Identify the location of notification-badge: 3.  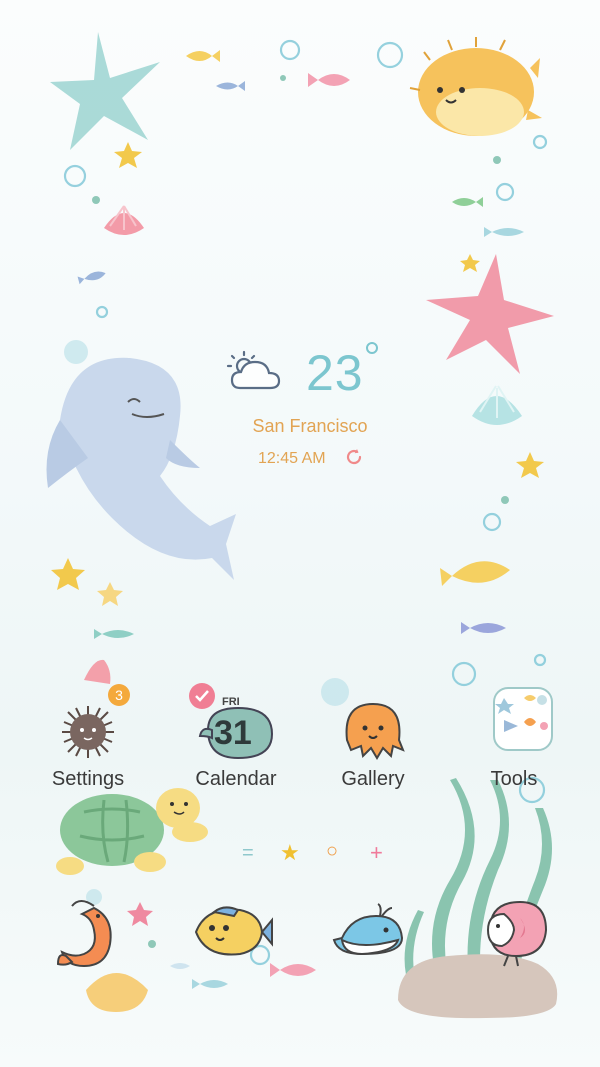
(119, 695).